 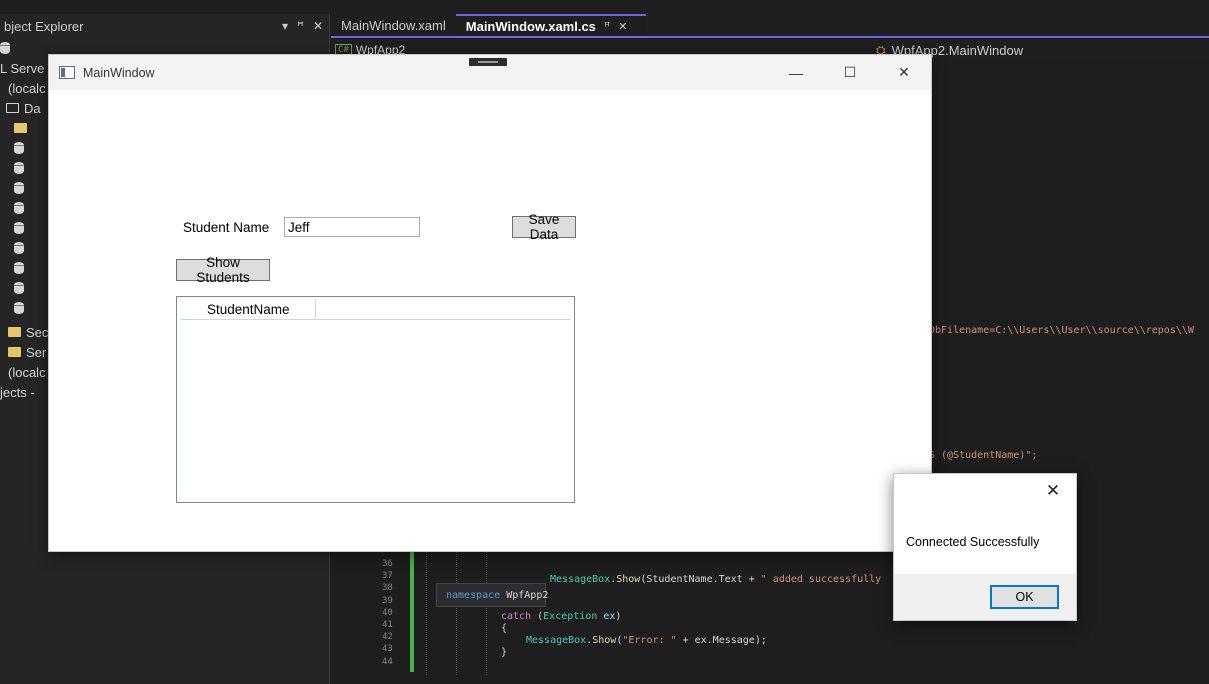 I want to click on tab-mainwindow-xaml-cs: MainWindow.xaml.cs ꟸ ✕, so click(x=550, y=25).